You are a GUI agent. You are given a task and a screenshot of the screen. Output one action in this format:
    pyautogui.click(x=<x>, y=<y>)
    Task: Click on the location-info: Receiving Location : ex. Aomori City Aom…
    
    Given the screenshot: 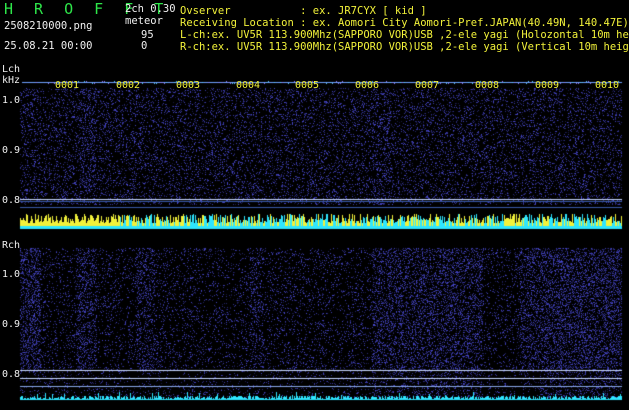 What is the action you would take?
    pyautogui.click(x=404, y=23)
    